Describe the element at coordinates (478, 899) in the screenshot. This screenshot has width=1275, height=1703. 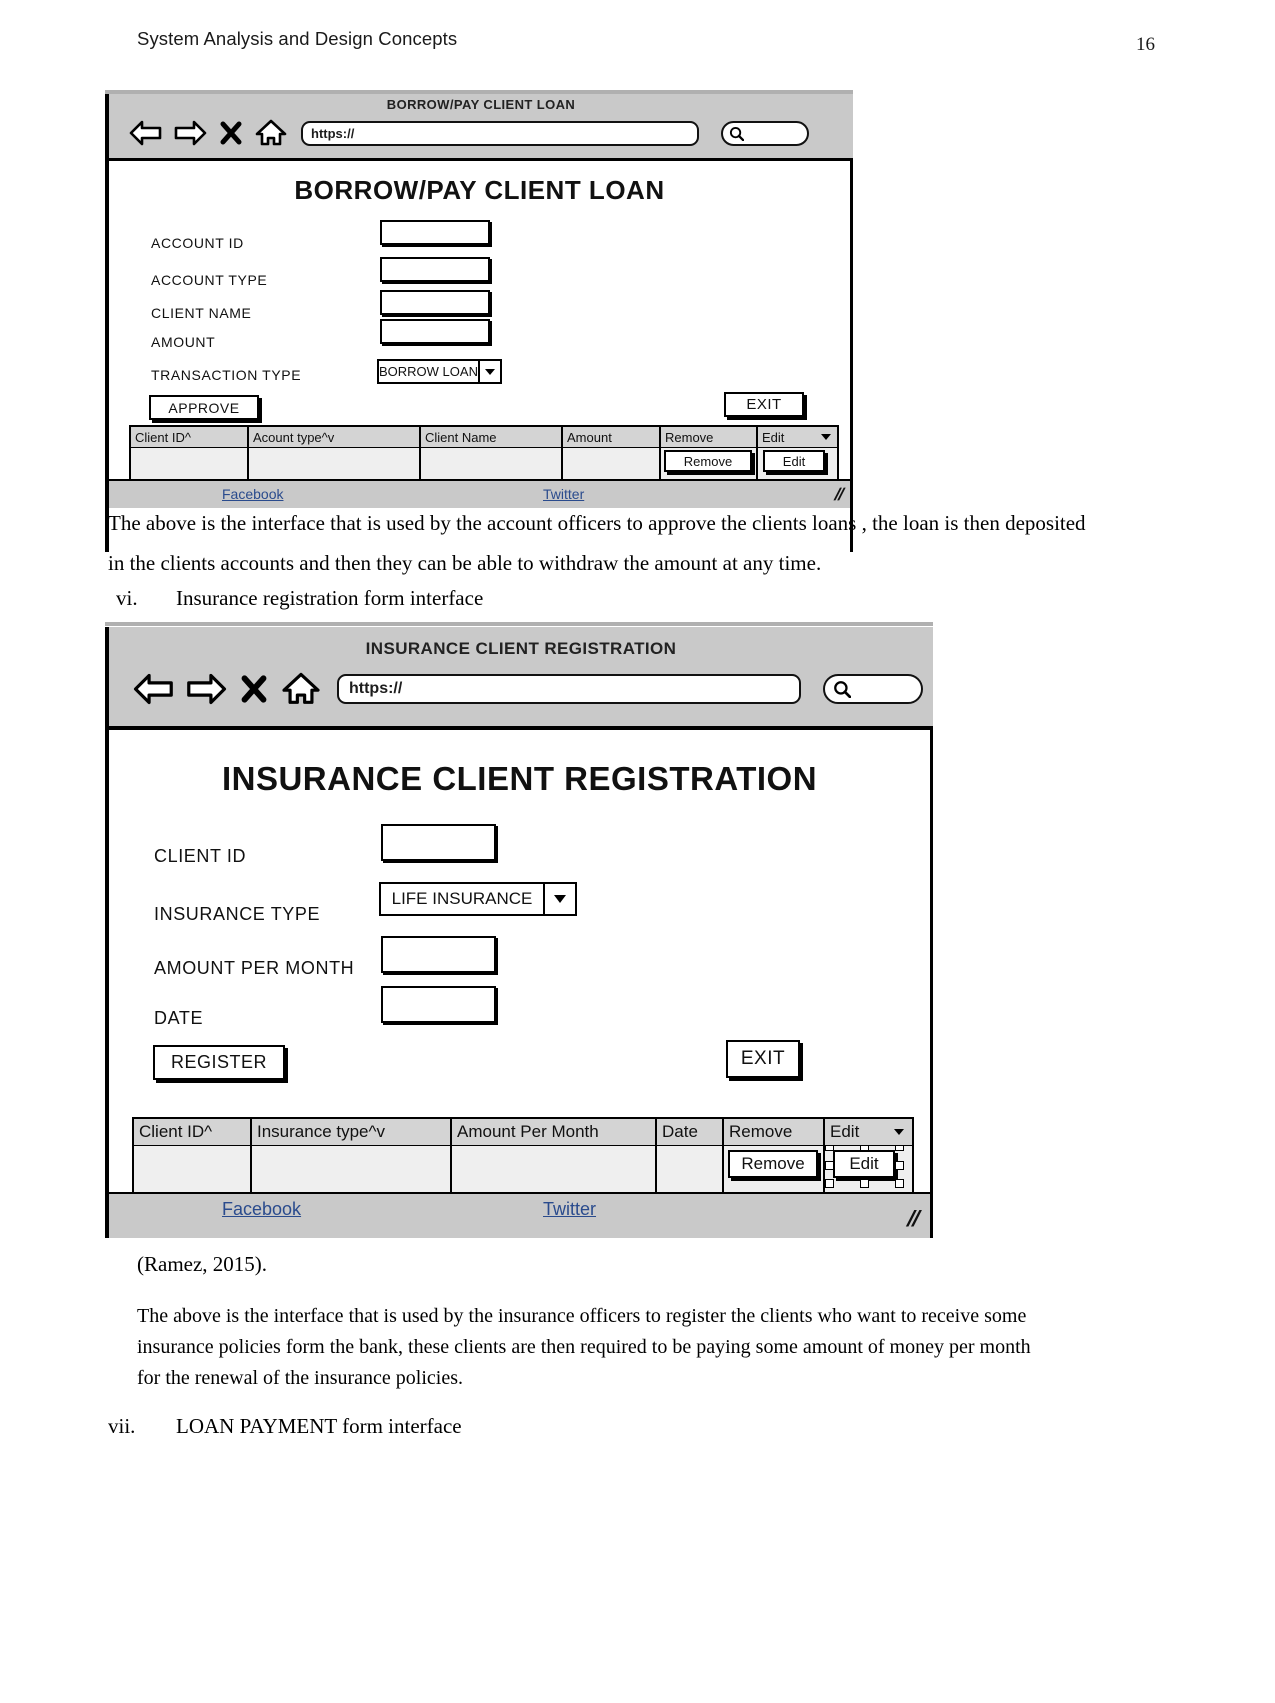
I see `insurance-type-select: LIFE INSURANCE` at that location.